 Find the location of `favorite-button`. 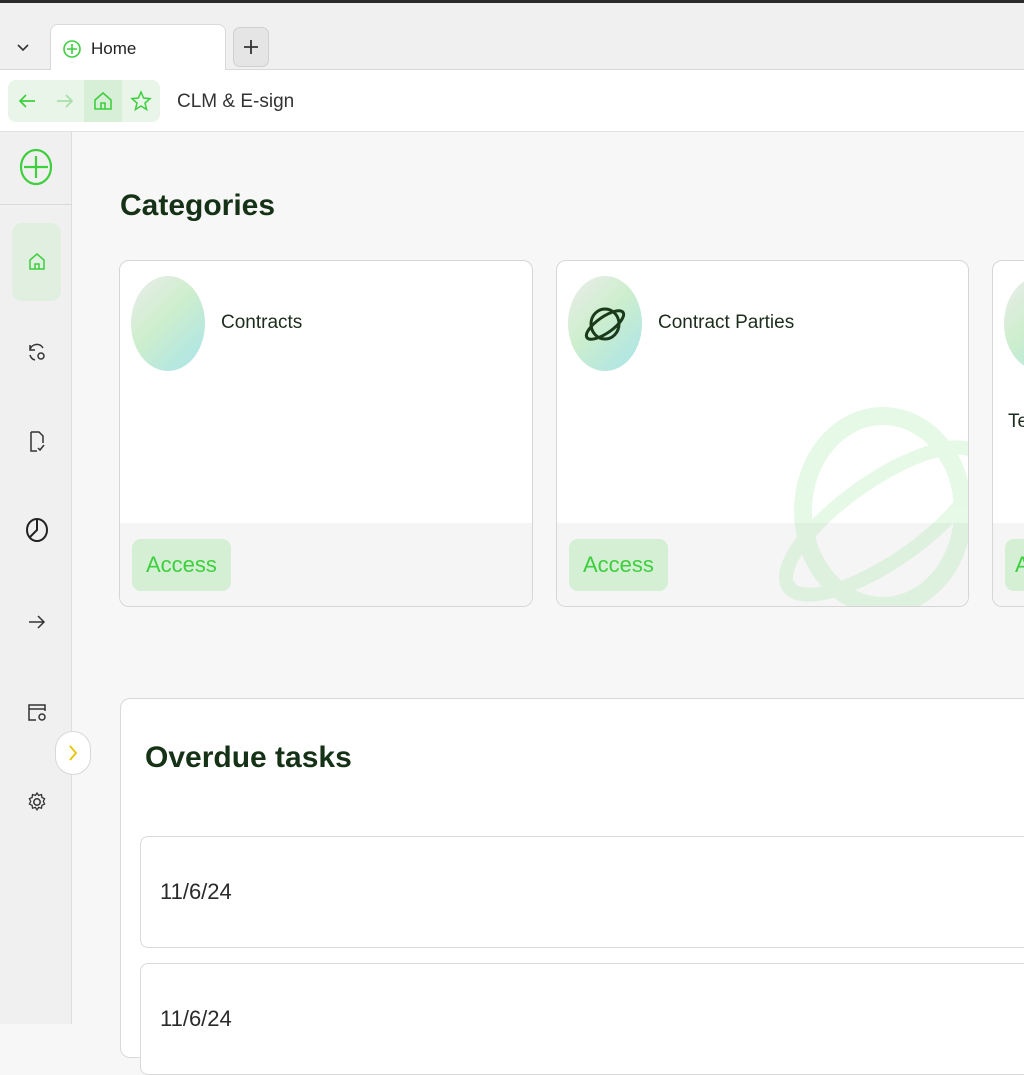

favorite-button is located at coordinates (141, 101).